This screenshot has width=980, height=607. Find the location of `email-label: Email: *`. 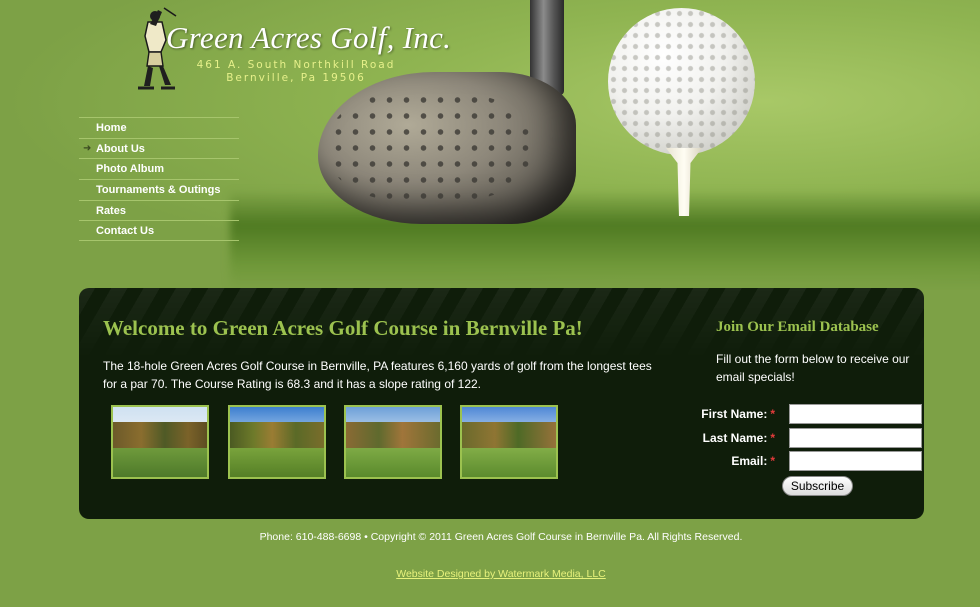

email-label: Email: * is located at coordinates (715, 461).